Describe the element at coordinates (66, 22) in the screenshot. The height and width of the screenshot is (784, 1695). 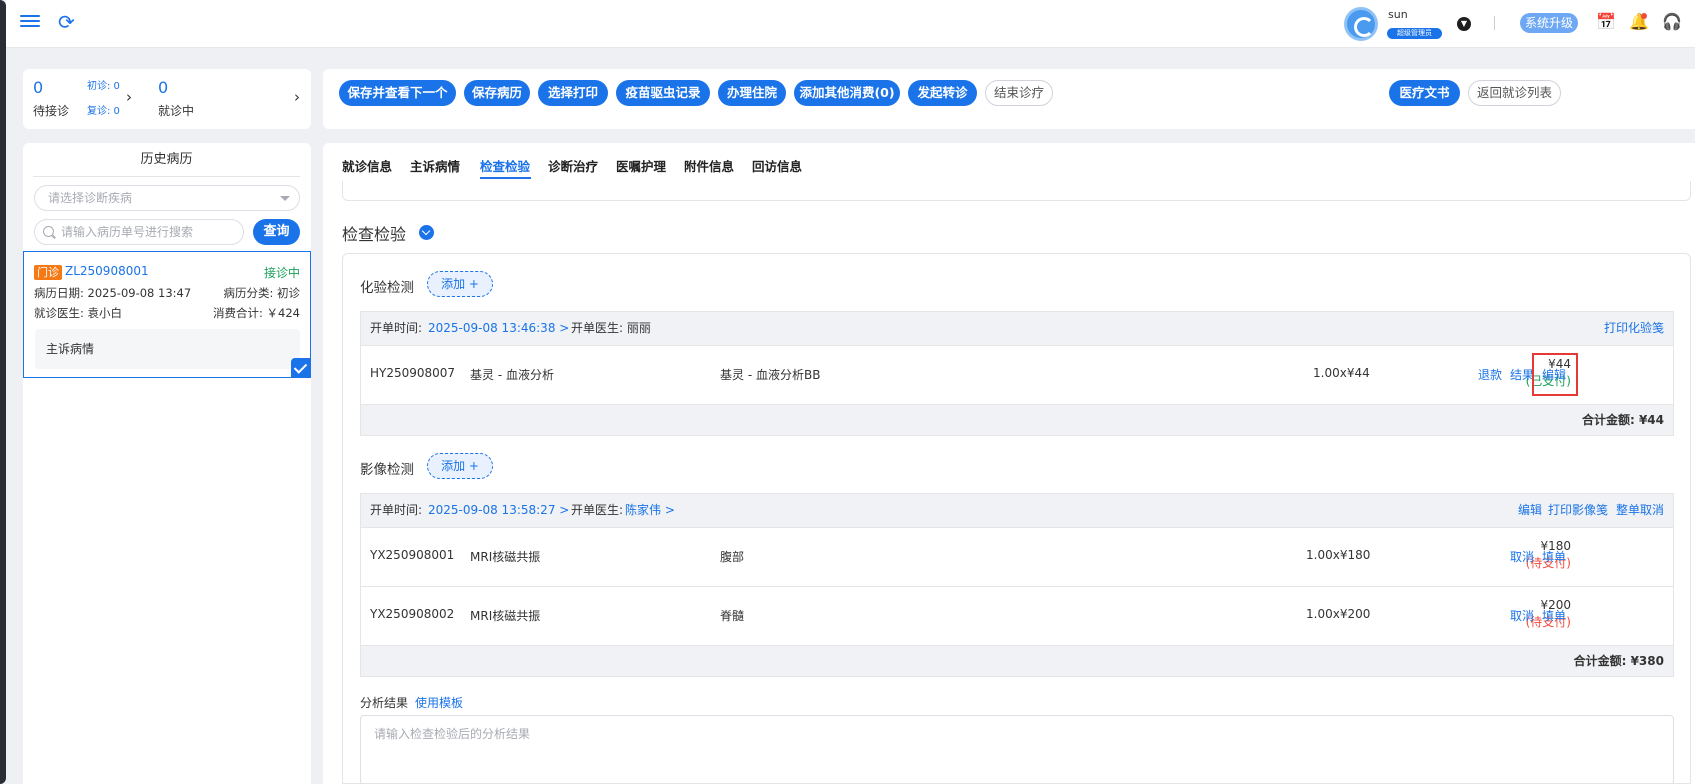
I see `refresh-icon: ⟳` at that location.